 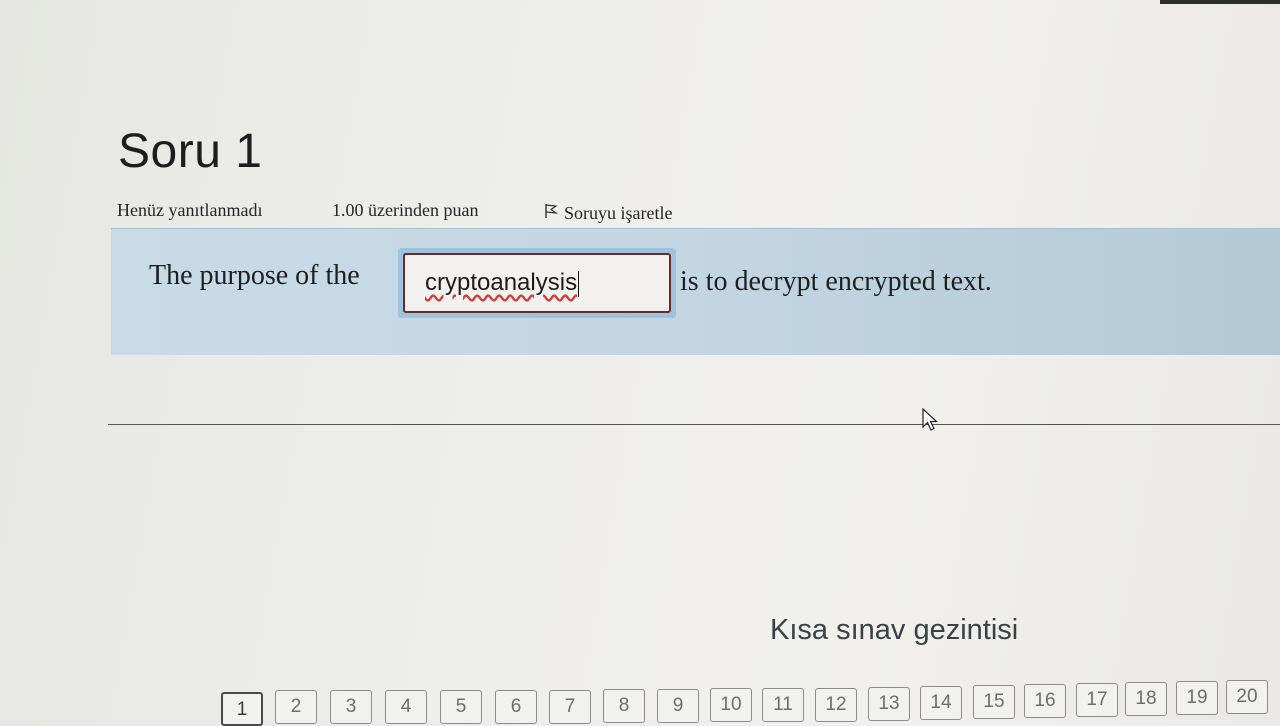 I want to click on quiz-nav-button-17: 17, so click(x=1097, y=700).